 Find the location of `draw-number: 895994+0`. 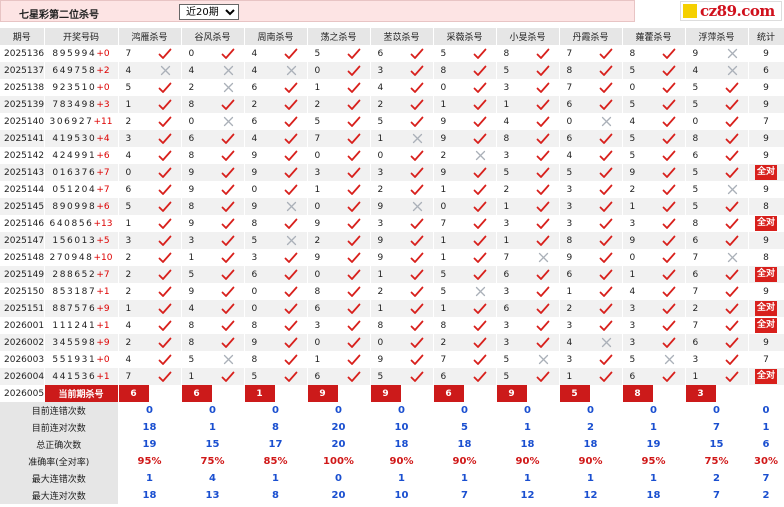

draw-number: 895994+0 is located at coordinates (81, 53).